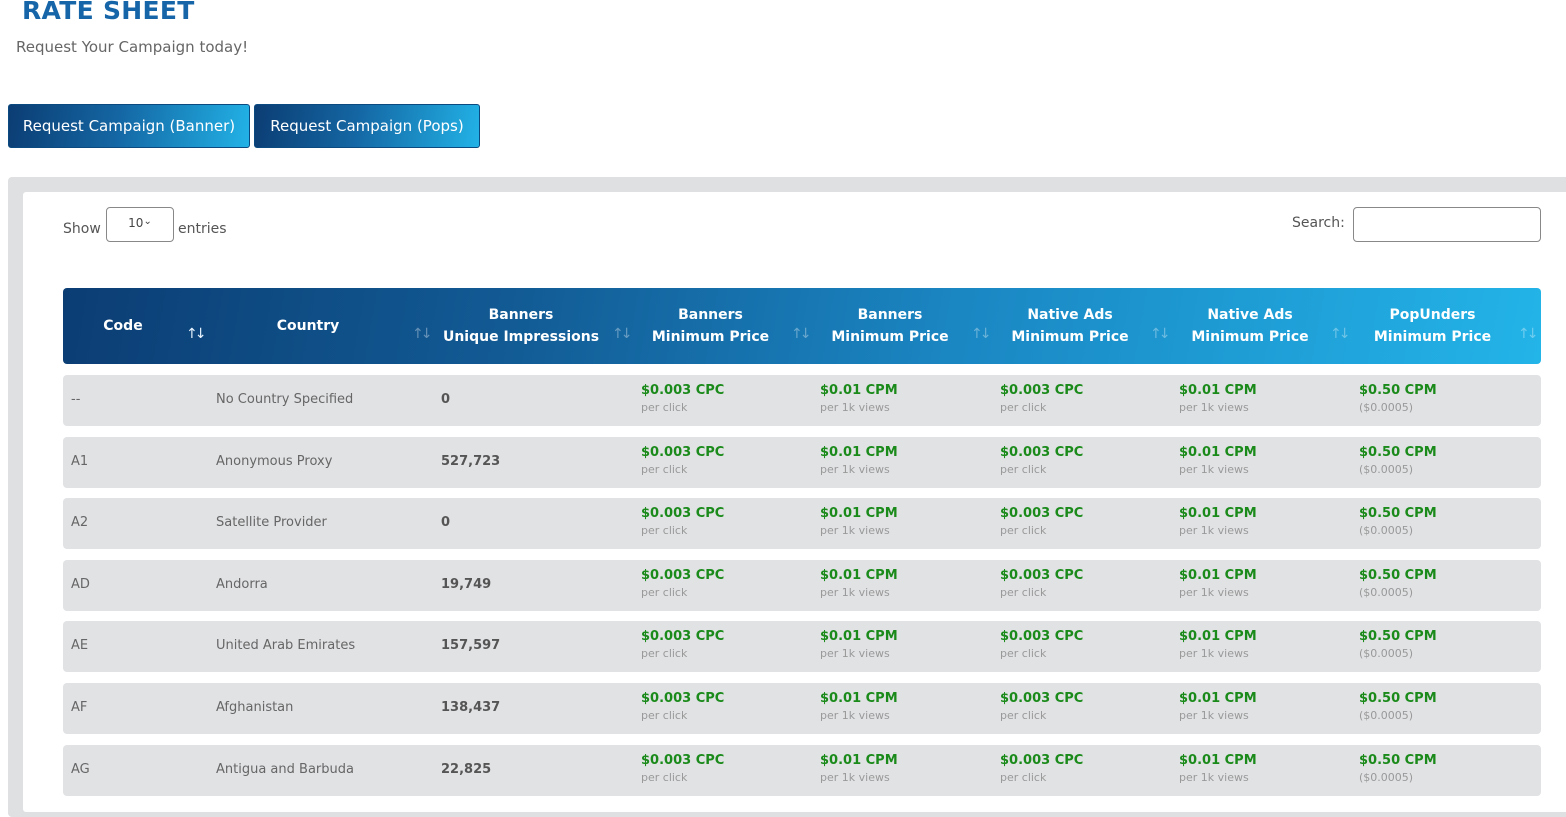 This screenshot has height=817, width=1566. What do you see at coordinates (286, 646) in the screenshot?
I see `country-name: United Arab Emirates` at bounding box center [286, 646].